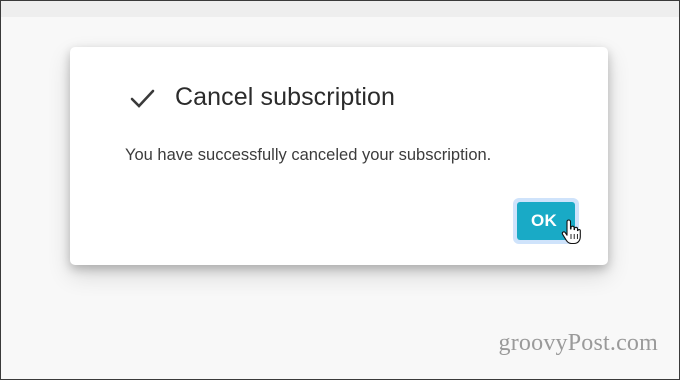  Describe the element at coordinates (571, 232) in the screenshot. I see `hand-pointer-icon` at that location.